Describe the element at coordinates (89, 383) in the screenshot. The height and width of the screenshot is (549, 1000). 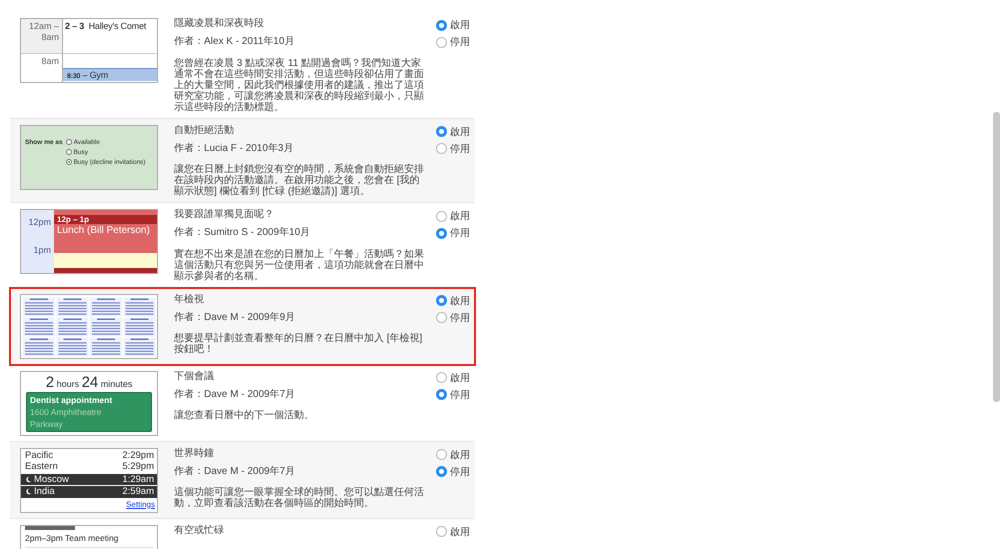
I see `countdown-text: 2 hours 24 minutes` at that location.